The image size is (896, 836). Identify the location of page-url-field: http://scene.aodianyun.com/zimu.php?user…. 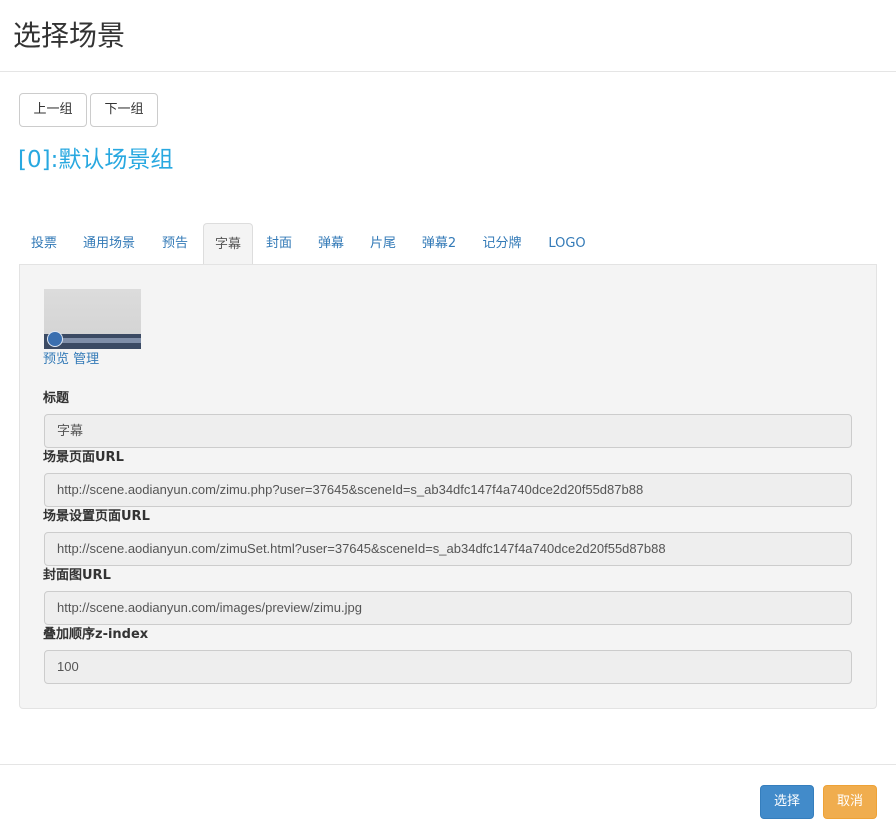
(448, 490).